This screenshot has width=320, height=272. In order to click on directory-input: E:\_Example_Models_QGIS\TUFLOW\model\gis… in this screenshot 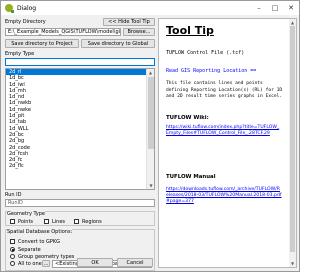, I will do `click(63, 32)`.